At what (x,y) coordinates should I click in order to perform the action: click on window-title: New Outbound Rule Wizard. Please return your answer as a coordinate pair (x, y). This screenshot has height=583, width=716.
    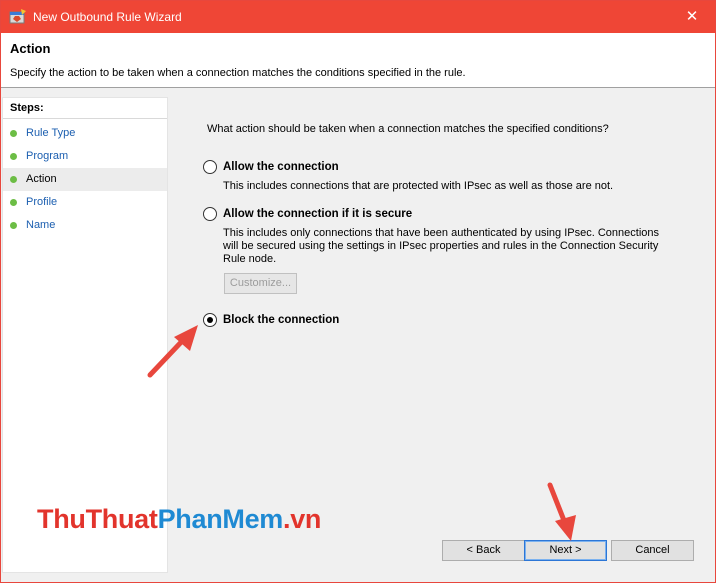
    Looking at the image, I should click on (107, 17).